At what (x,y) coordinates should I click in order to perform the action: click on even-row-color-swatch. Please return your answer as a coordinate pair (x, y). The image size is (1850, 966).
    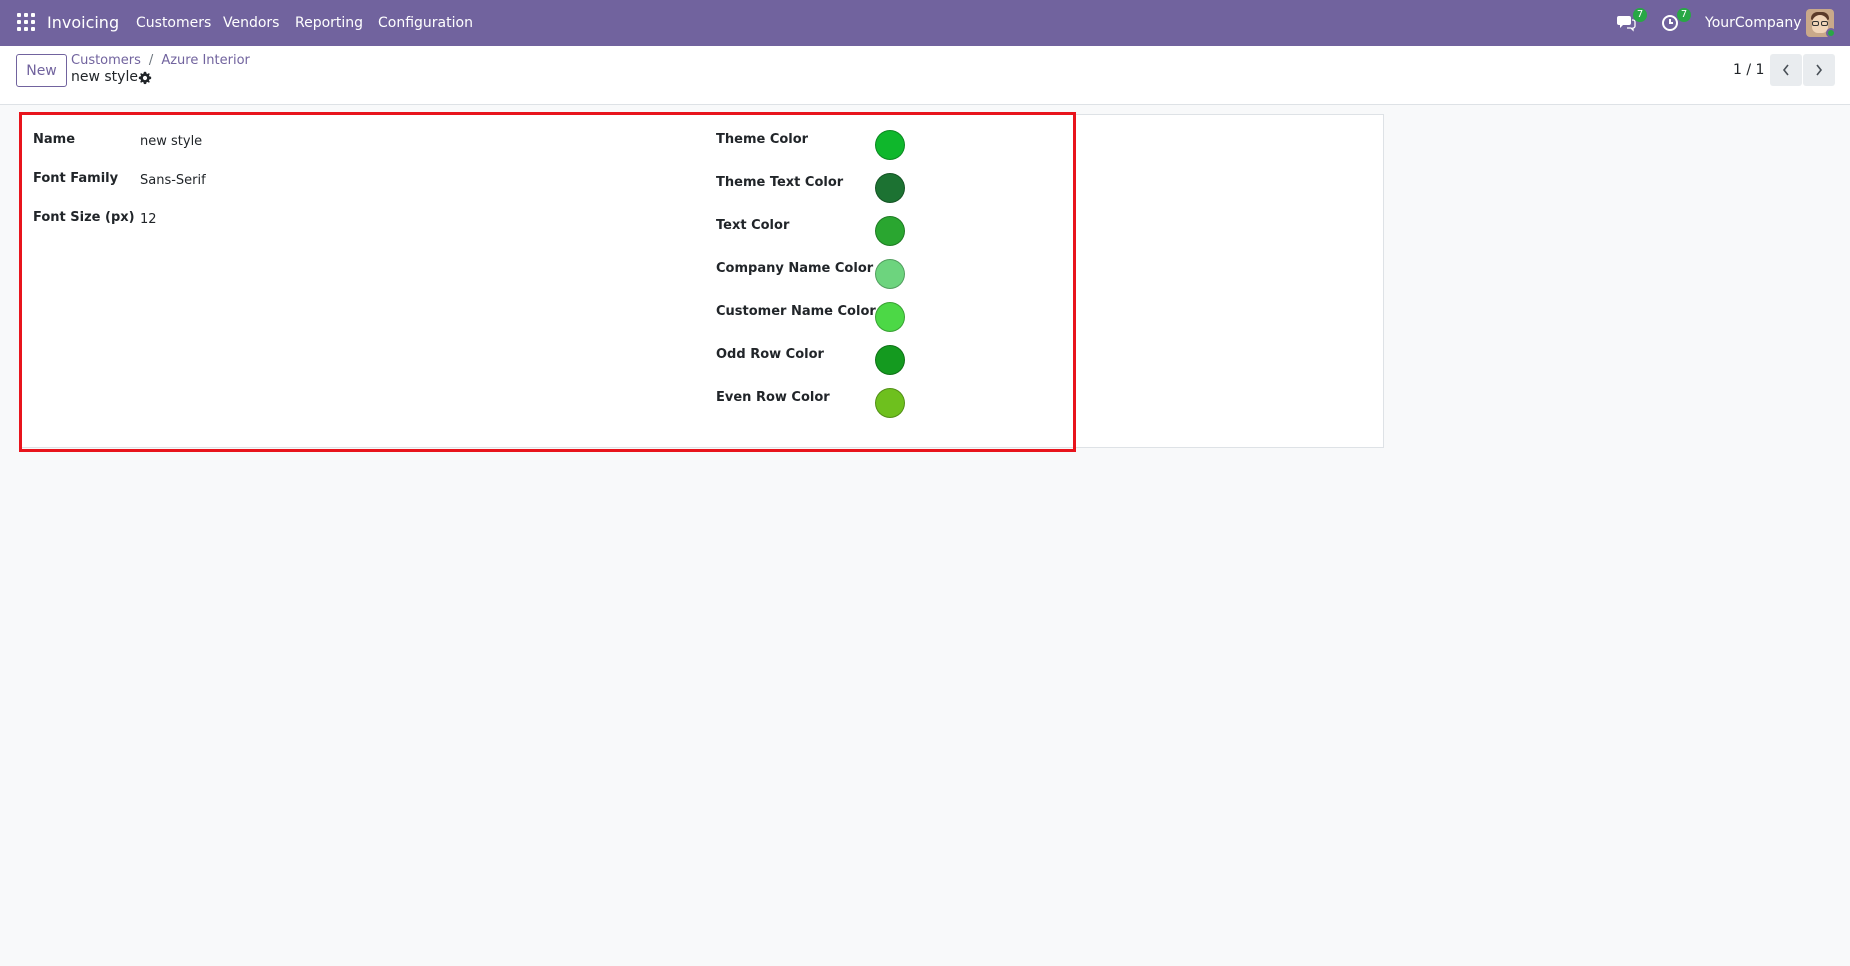
    Looking at the image, I should click on (890, 403).